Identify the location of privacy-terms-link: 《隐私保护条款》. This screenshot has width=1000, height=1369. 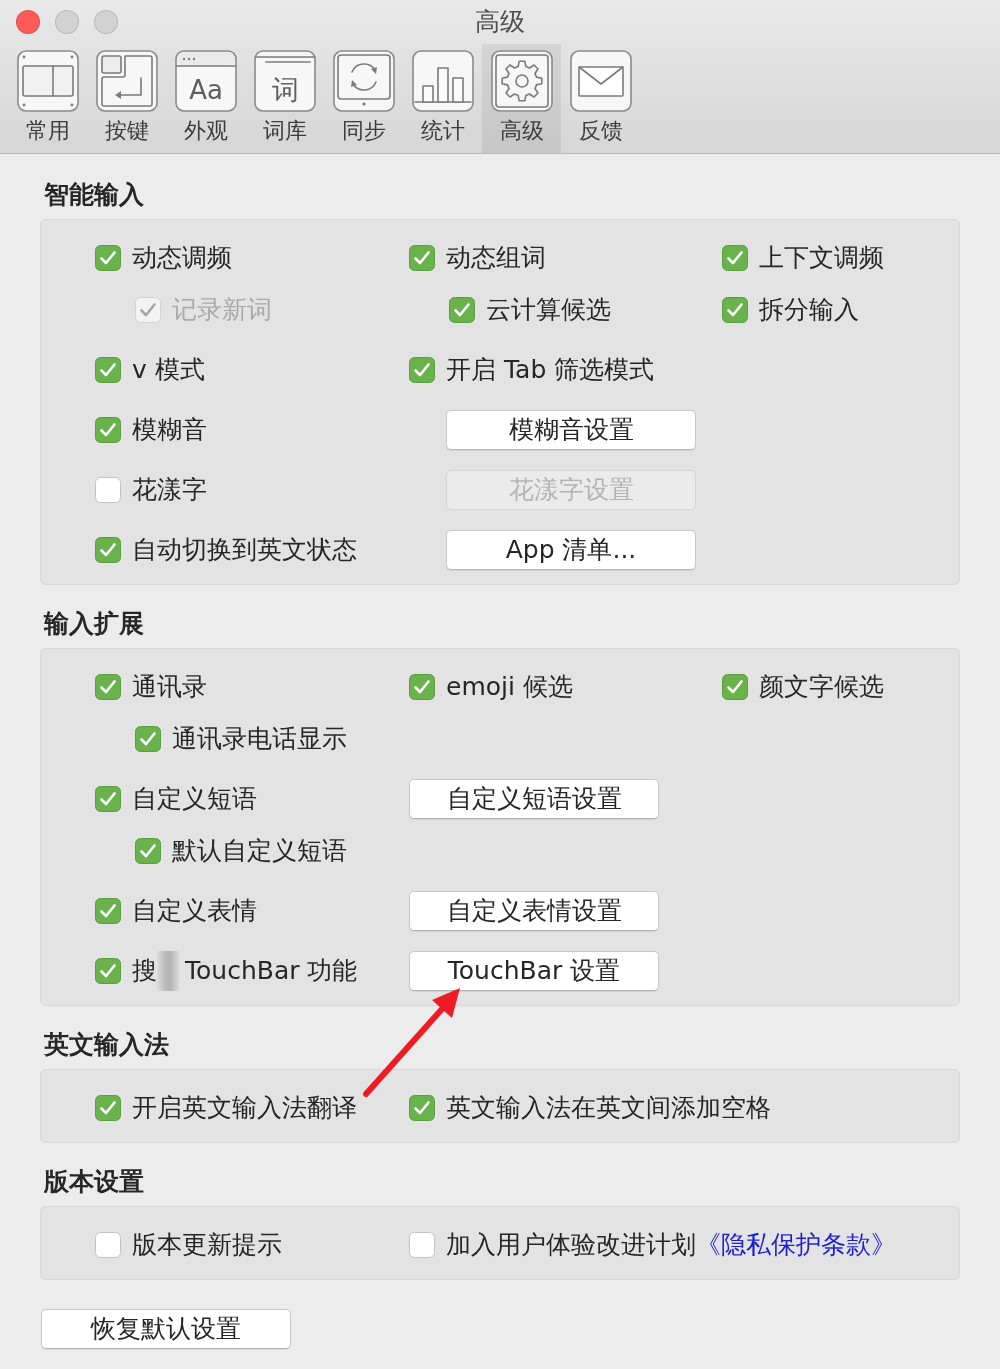
(796, 1244).